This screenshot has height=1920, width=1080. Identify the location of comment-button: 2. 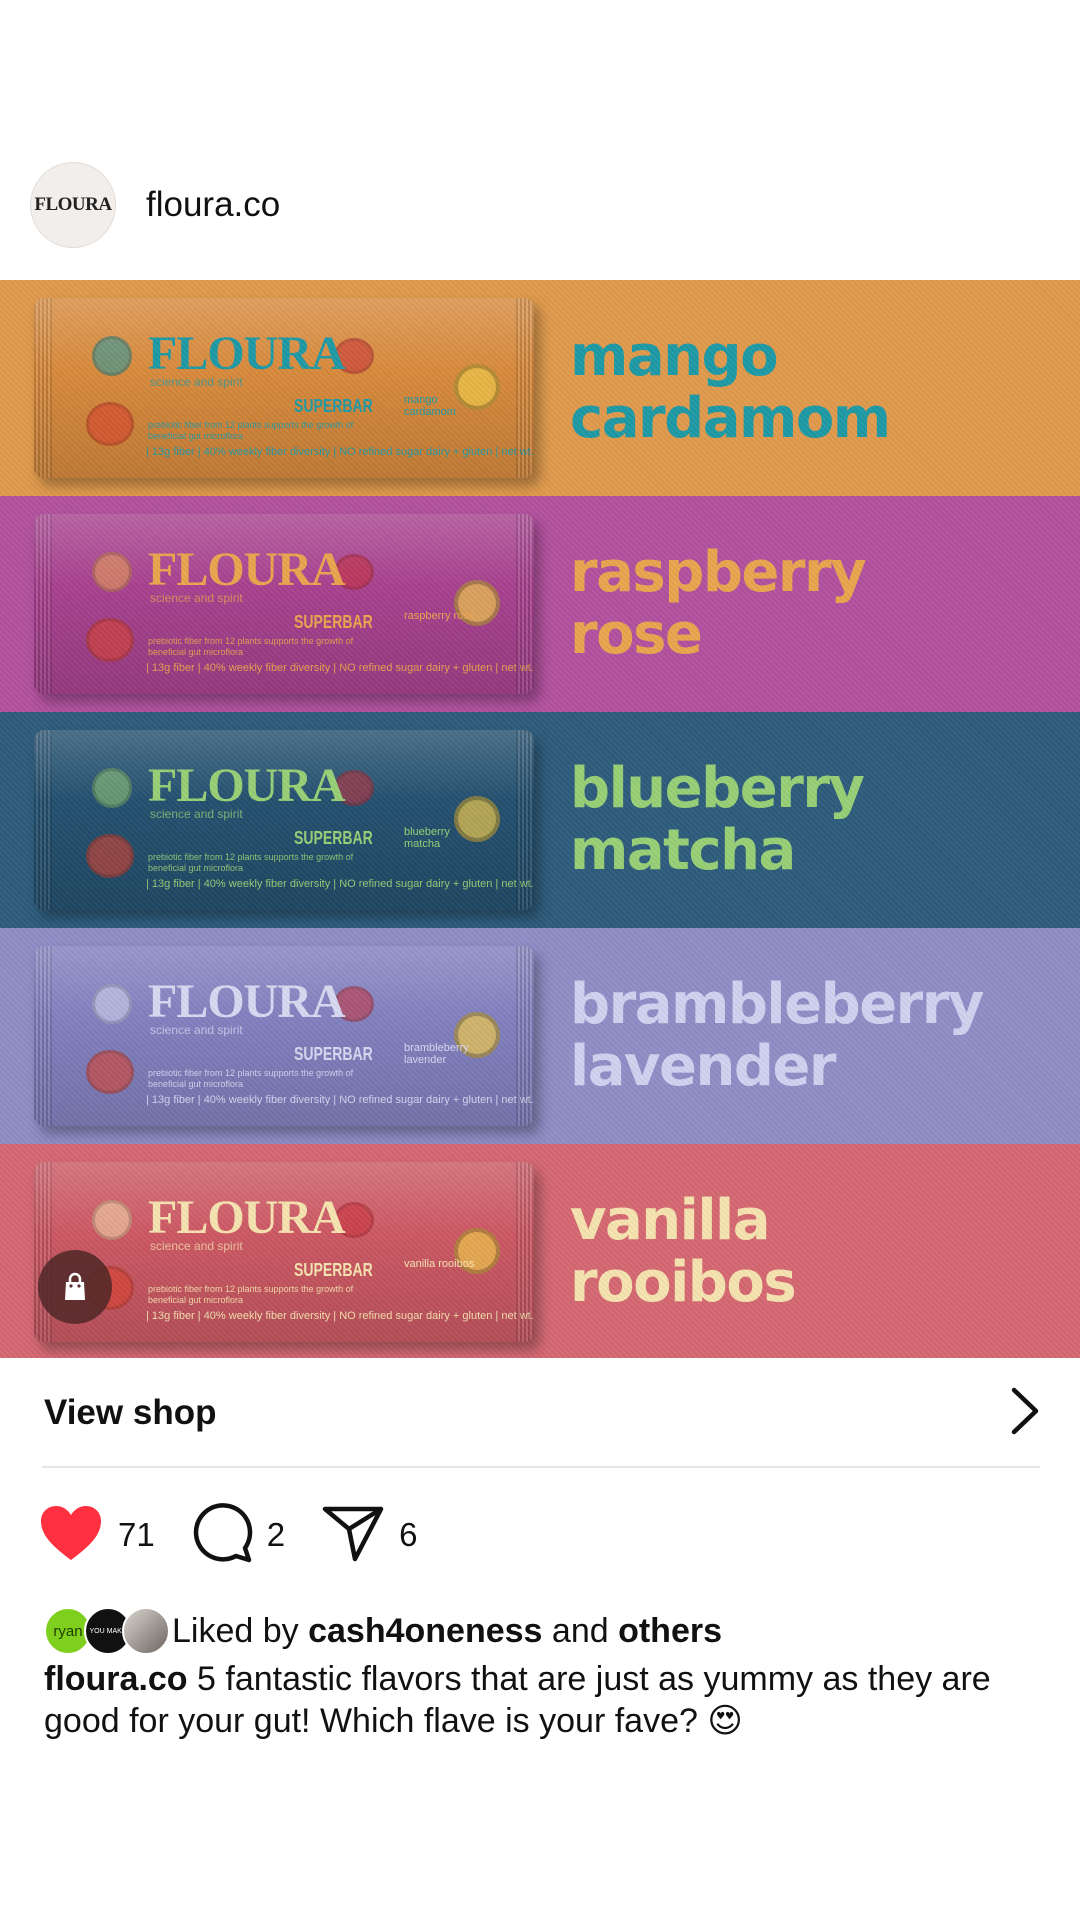
(238, 1535).